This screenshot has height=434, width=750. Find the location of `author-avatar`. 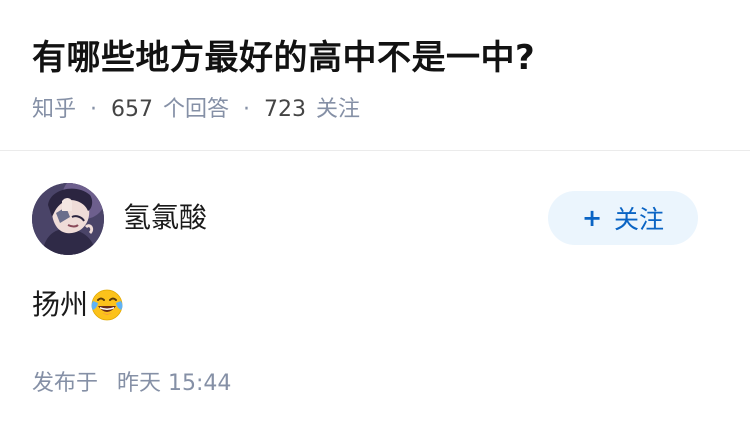

author-avatar is located at coordinates (68, 219).